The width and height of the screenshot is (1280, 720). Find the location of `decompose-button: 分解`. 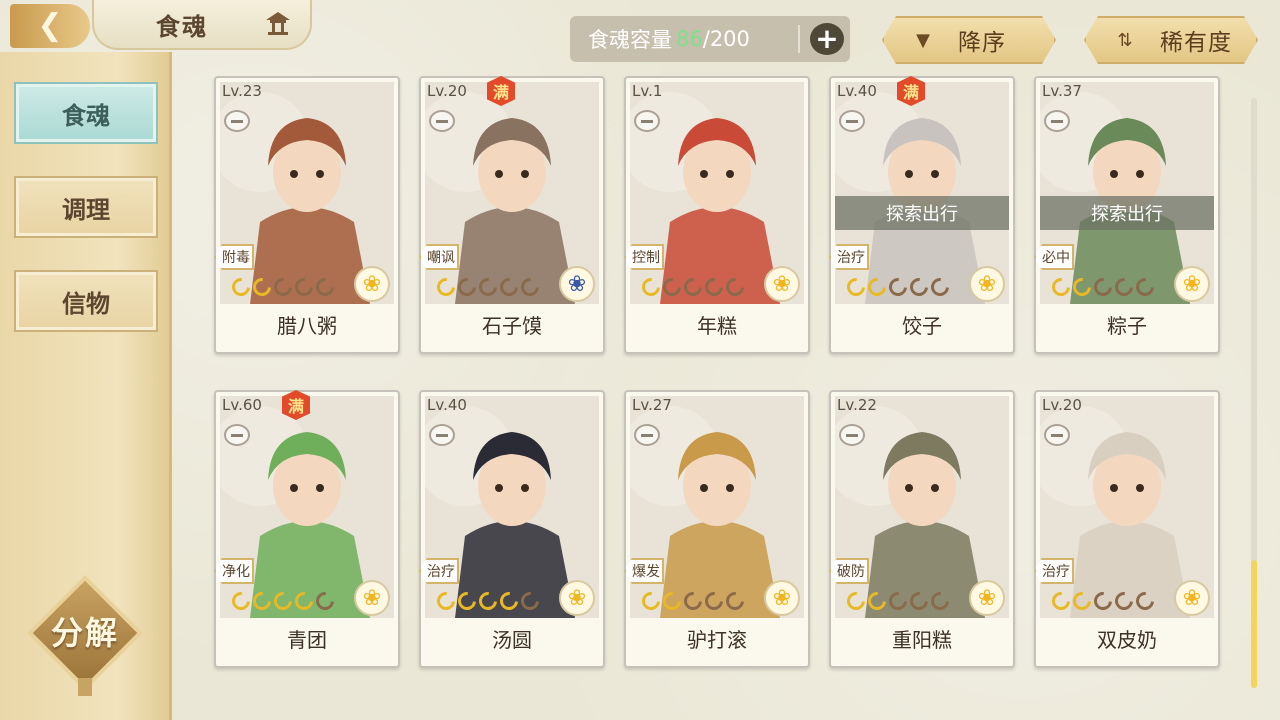

decompose-button: 分解 is located at coordinates (85, 635).